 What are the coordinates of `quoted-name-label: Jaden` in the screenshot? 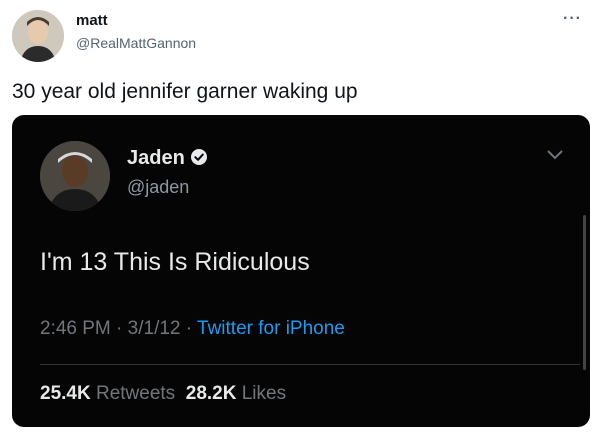 It's located at (156, 158).